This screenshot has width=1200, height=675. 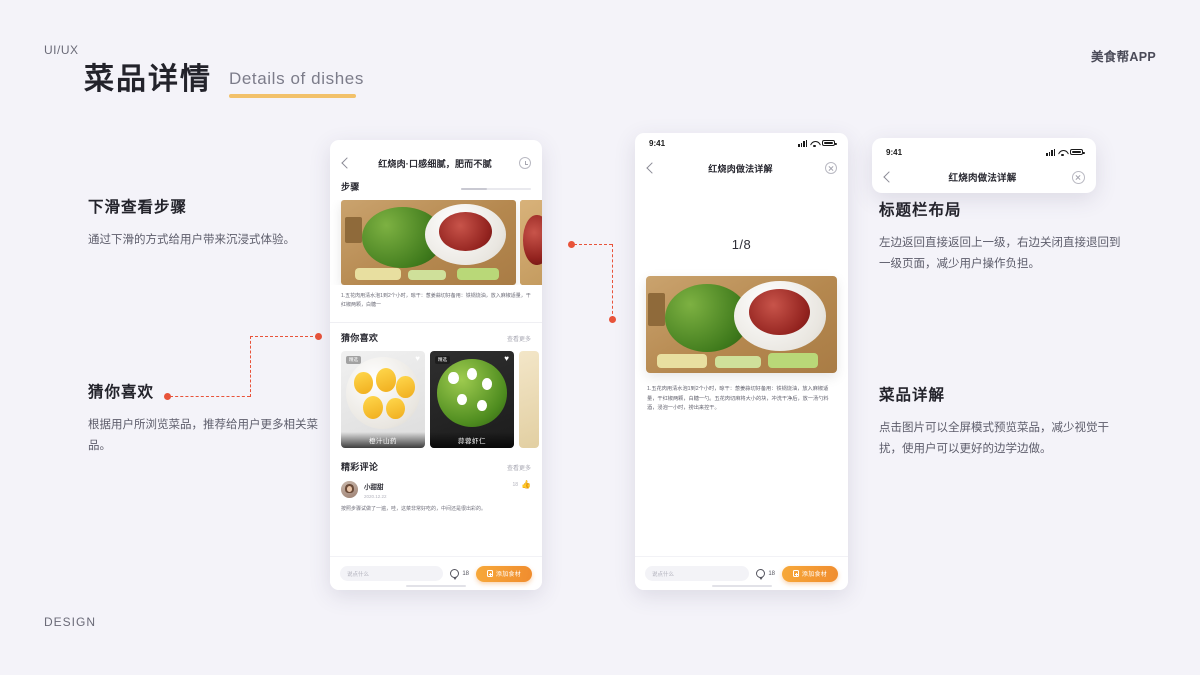 What do you see at coordinates (436, 337) in the screenshot?
I see `recommend-section-header: 猜你喜欢 查看更多` at bounding box center [436, 337].